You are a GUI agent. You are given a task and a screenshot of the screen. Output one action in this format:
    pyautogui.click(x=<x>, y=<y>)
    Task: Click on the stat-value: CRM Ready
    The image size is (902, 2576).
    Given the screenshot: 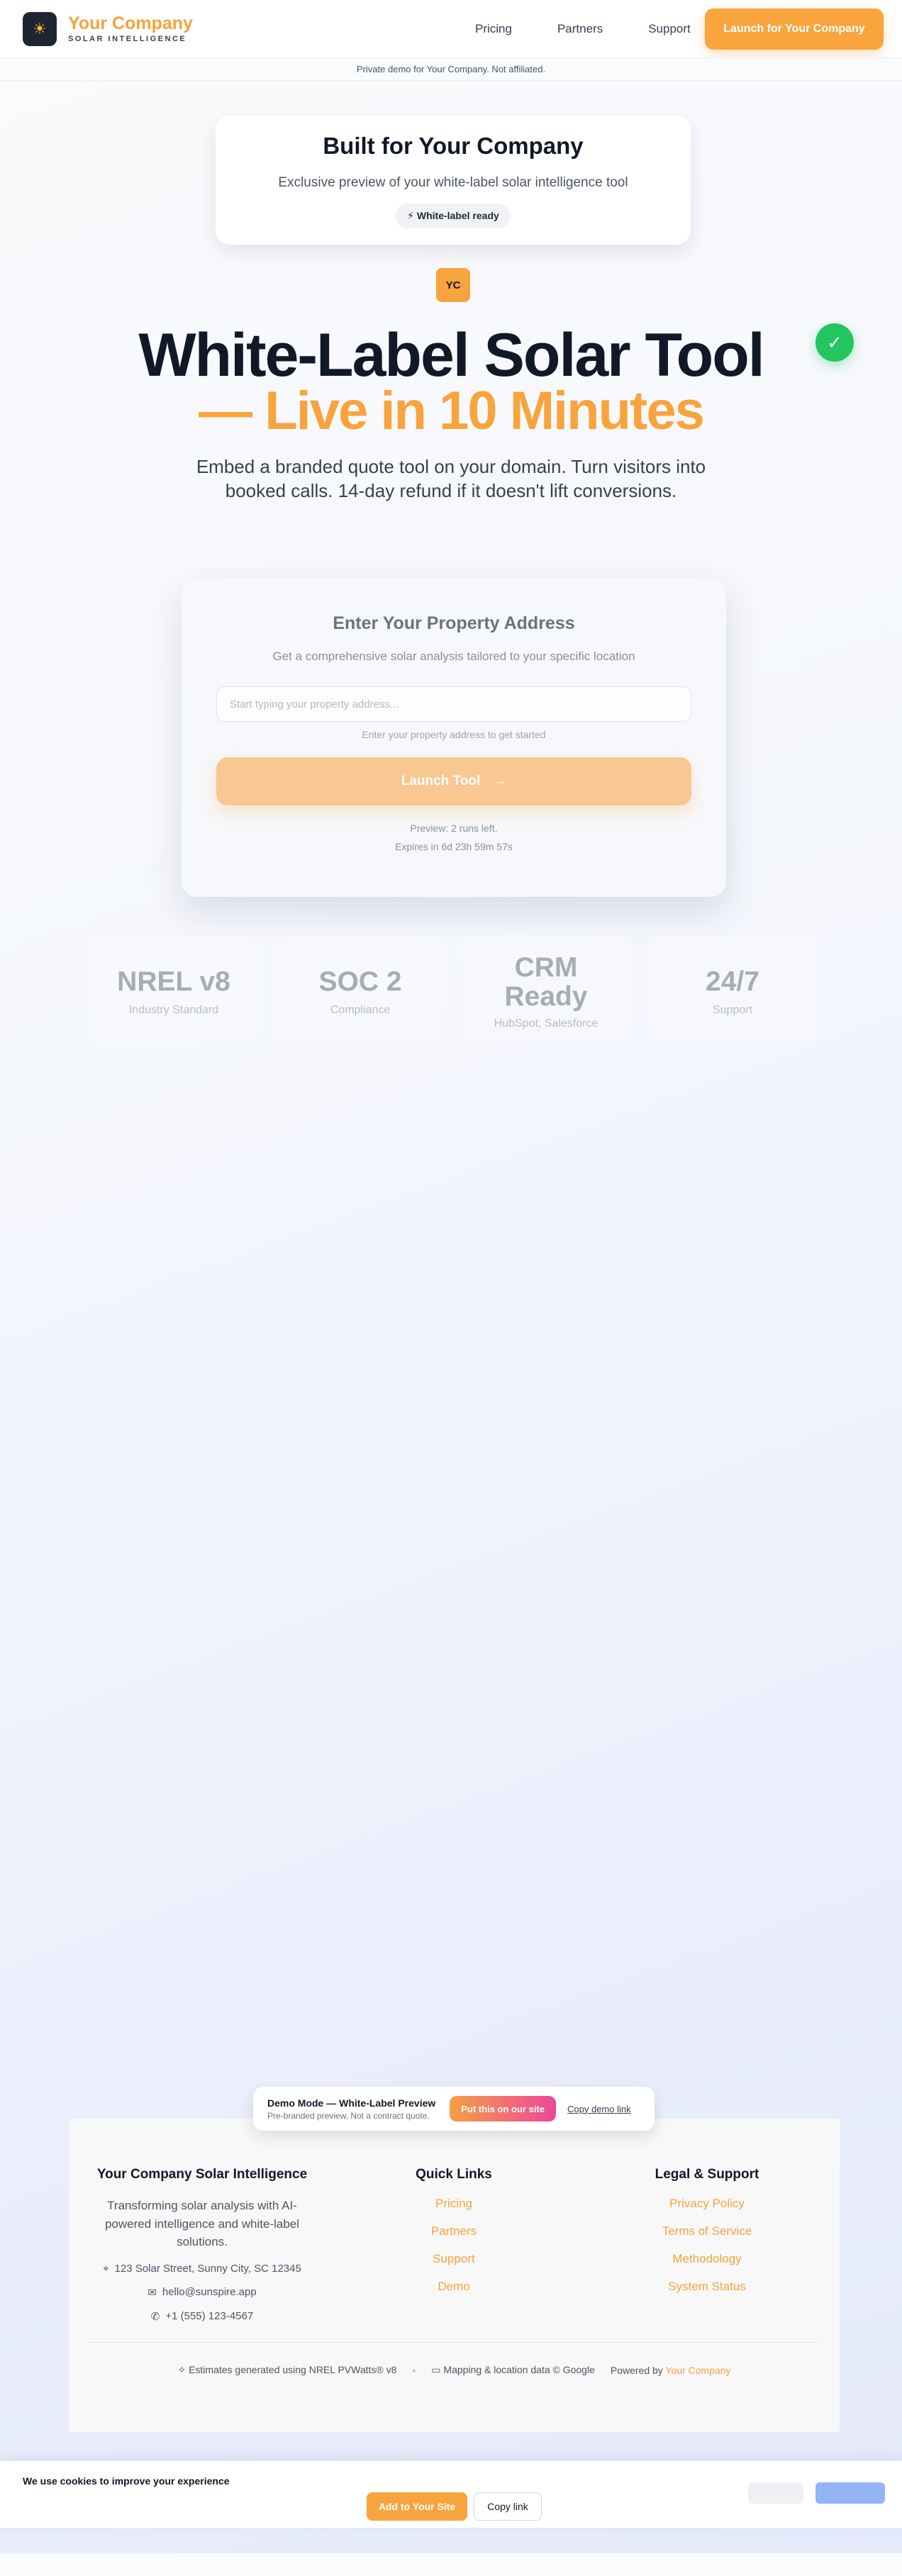 What is the action you would take?
    pyautogui.click(x=546, y=982)
    